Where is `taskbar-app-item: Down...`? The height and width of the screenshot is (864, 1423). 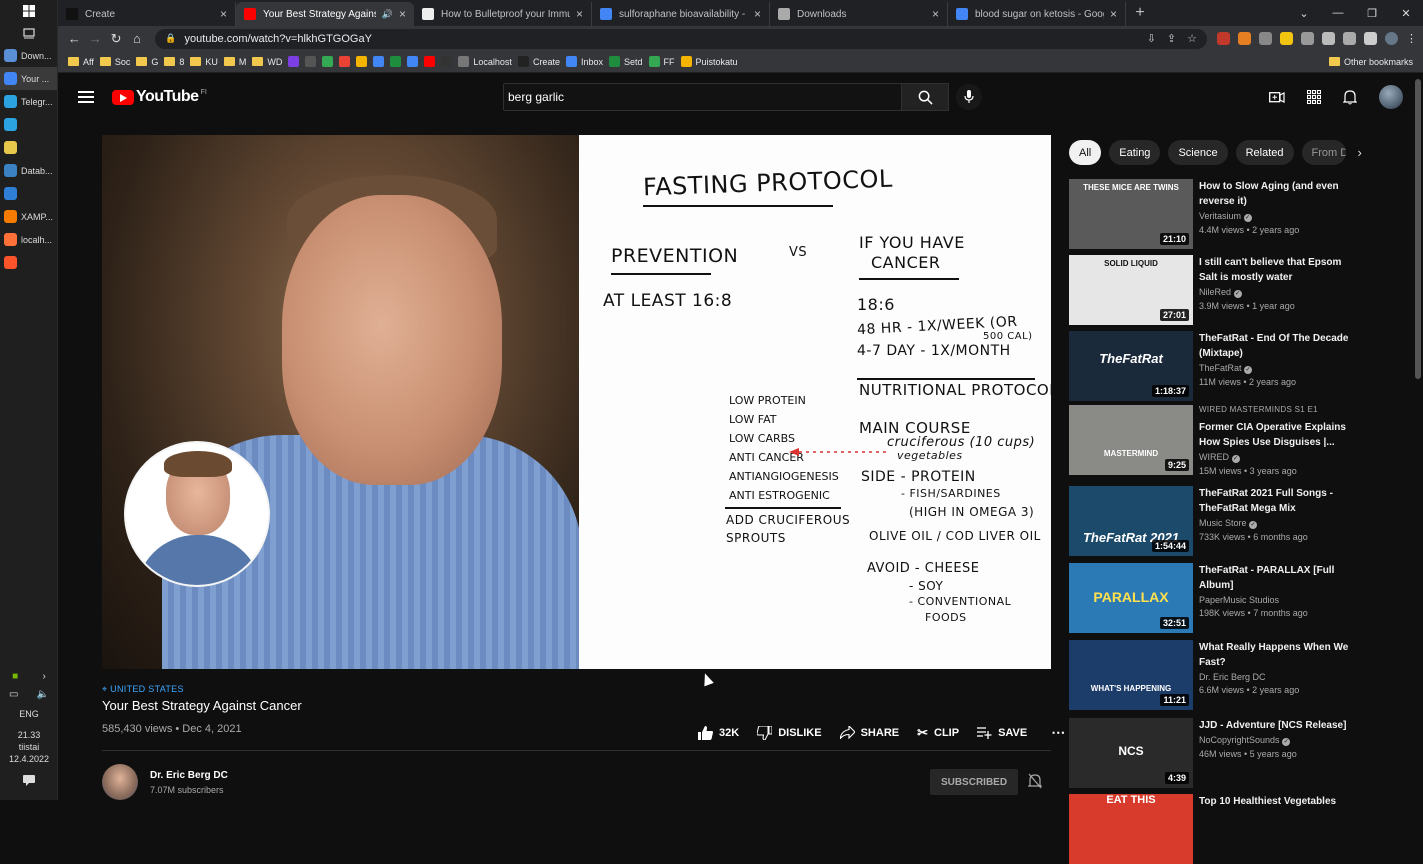 taskbar-app-item: Down... is located at coordinates (28, 55).